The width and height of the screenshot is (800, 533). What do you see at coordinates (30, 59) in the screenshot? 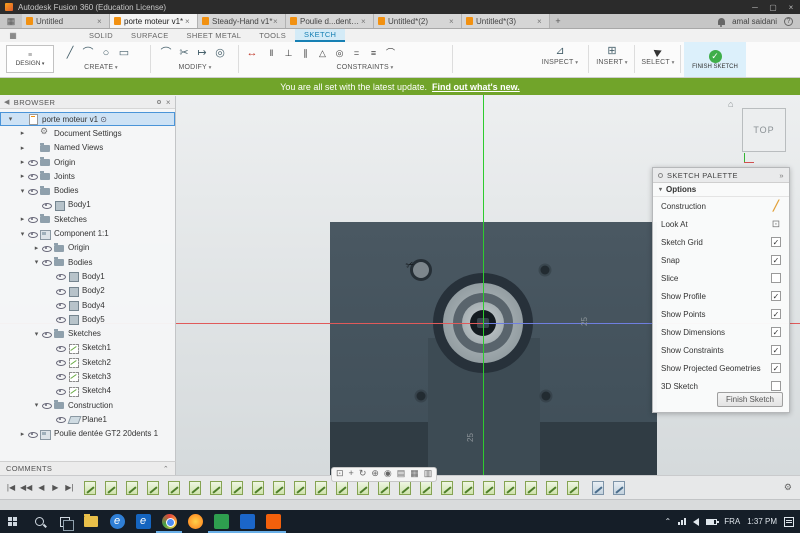
I see `workspace-selector: DESIGN` at bounding box center [30, 59].